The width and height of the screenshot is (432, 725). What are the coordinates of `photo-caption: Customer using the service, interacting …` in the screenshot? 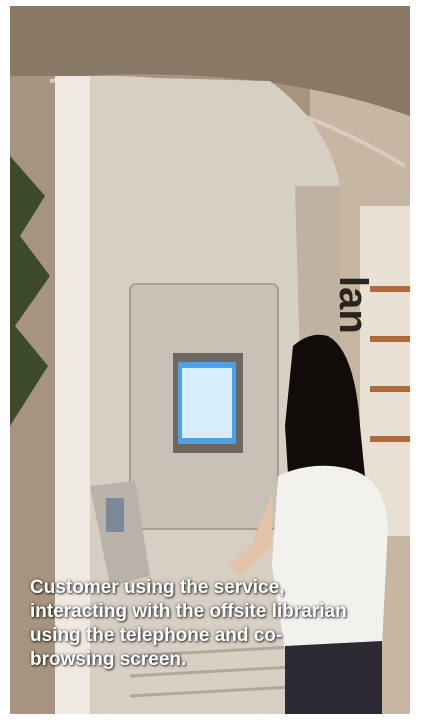 It's located at (188, 623).